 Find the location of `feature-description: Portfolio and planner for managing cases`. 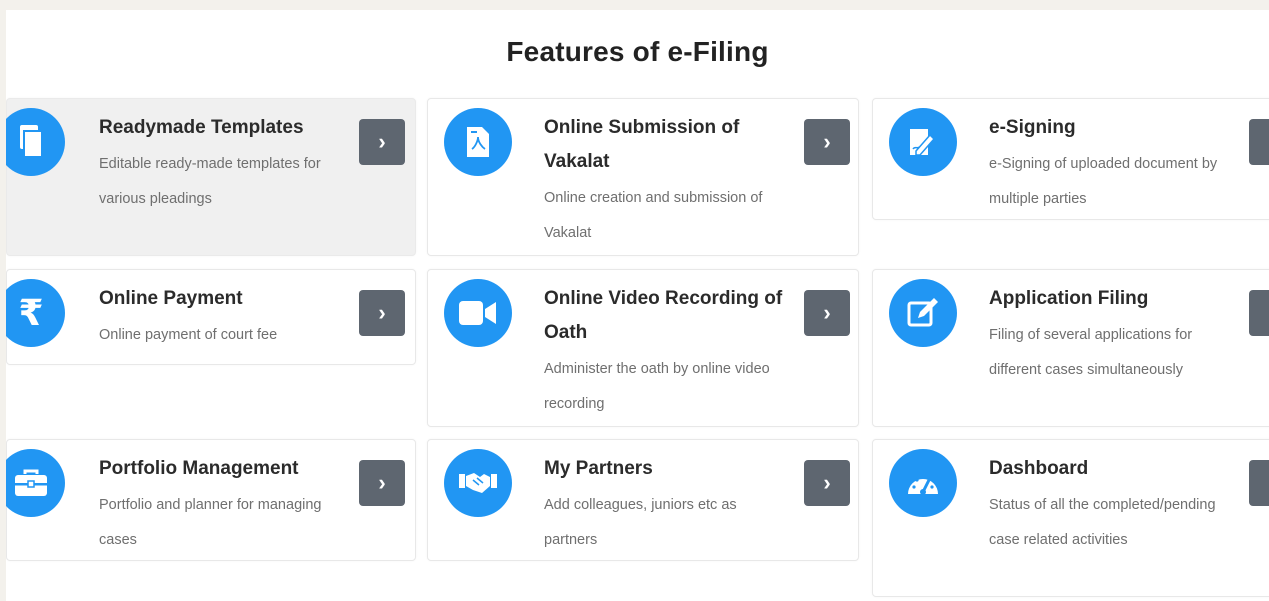

feature-description: Portfolio and planner for managing cases is located at coordinates (210, 522).